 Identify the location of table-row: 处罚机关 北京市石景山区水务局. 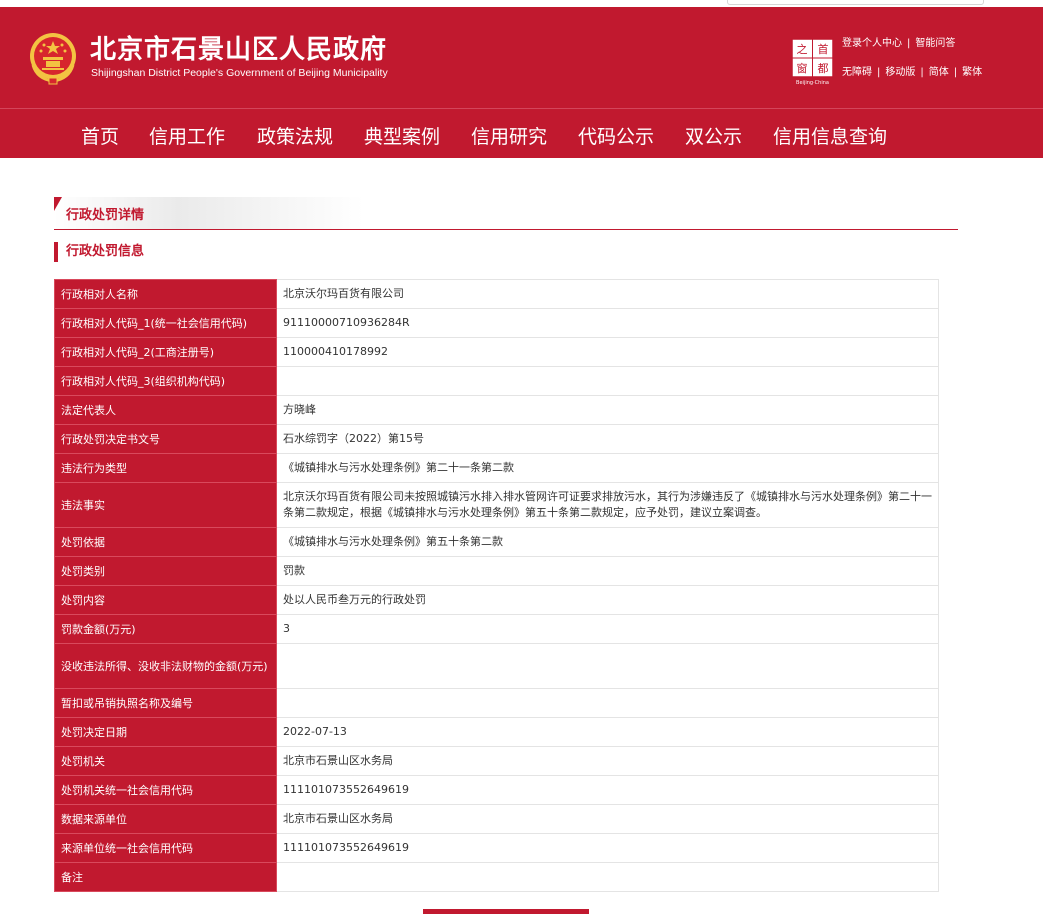
(496, 761).